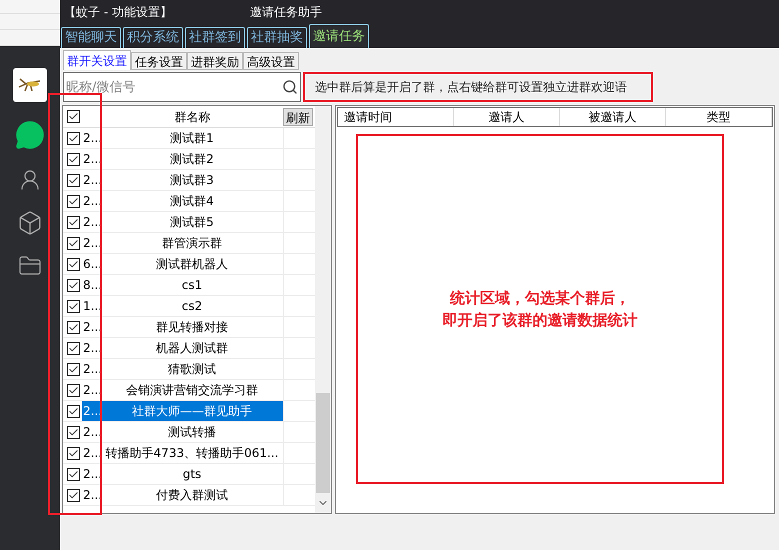 Image resolution: width=779 pixels, height=550 pixels. I want to click on column-header: 邀请人, so click(507, 117).